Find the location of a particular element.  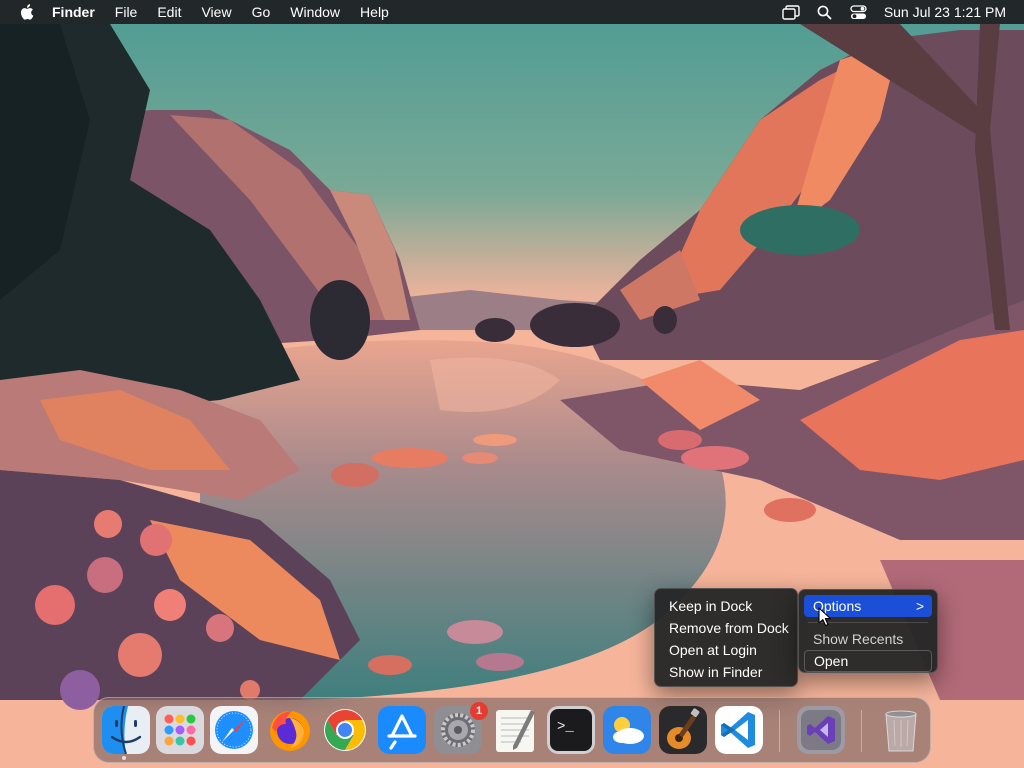

chevron-right-icon: > is located at coordinates (919, 606).